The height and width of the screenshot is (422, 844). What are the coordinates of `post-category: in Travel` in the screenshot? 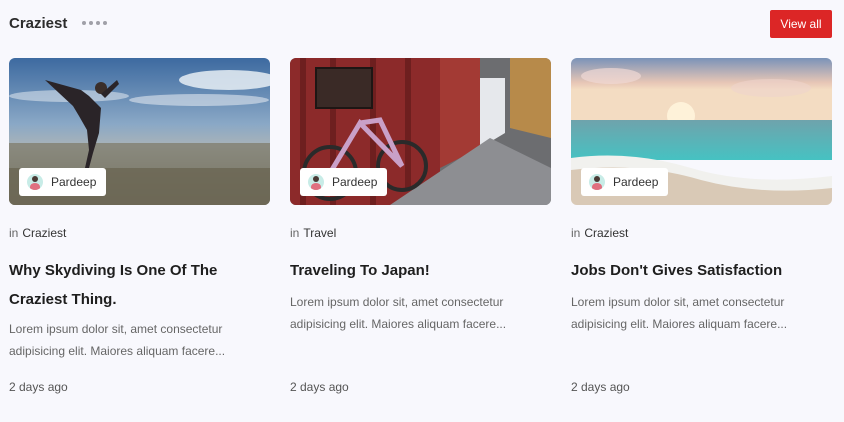 It's located at (313, 233).